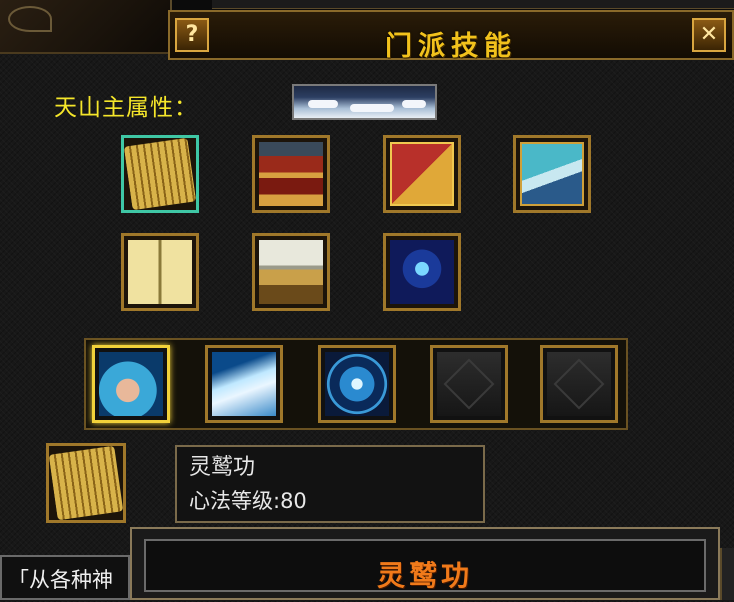 This screenshot has width=734, height=602. What do you see at coordinates (60, 580) in the screenshot?
I see `description-text: 「从各种神` at bounding box center [60, 580].